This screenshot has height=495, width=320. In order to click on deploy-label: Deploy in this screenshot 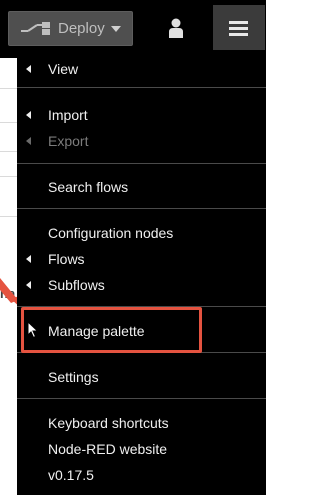, I will do `click(81, 28)`.